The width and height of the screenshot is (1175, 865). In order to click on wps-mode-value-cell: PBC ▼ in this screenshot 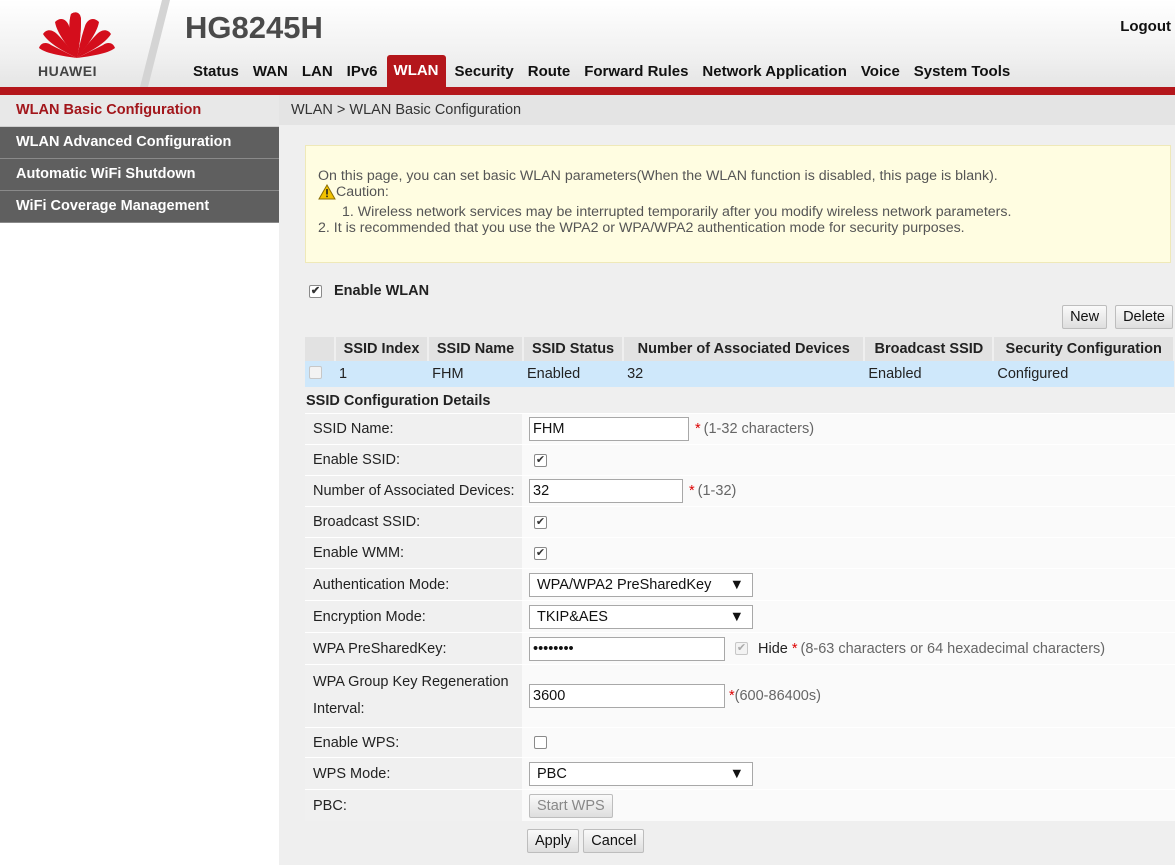, I will do `click(848, 773)`.